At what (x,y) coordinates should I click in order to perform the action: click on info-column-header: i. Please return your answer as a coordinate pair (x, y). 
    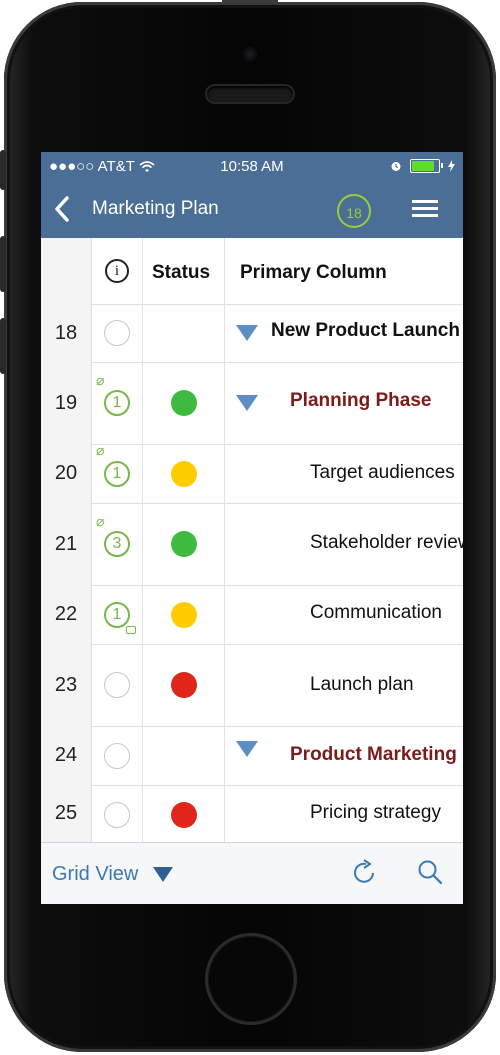
    Looking at the image, I should click on (117, 271).